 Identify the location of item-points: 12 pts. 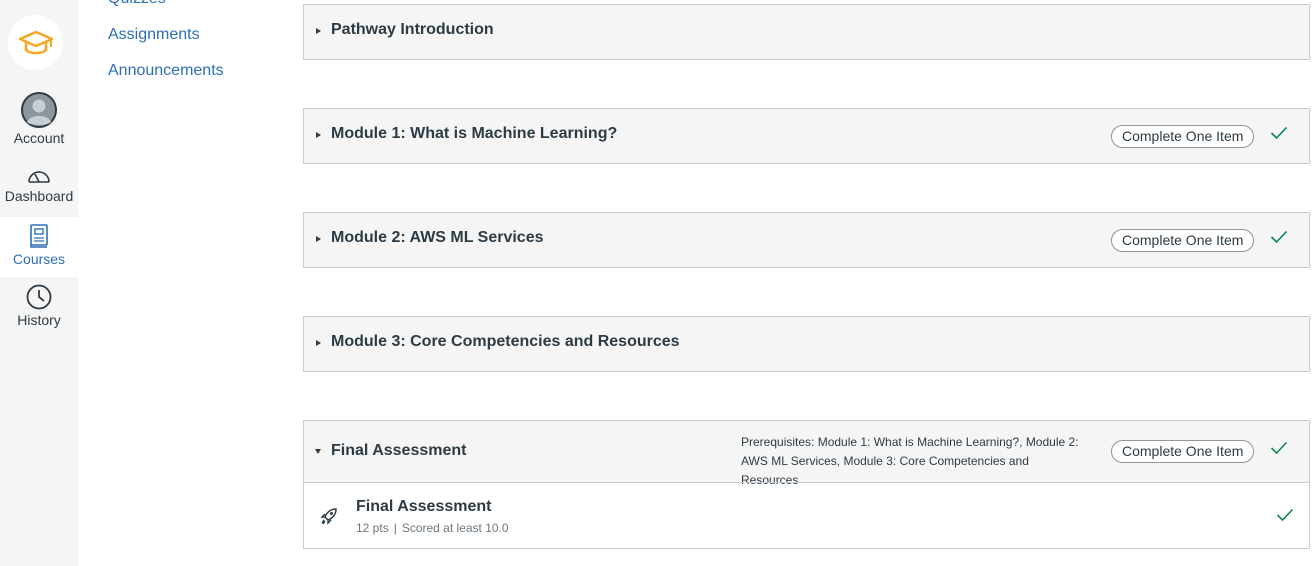
(372, 528).